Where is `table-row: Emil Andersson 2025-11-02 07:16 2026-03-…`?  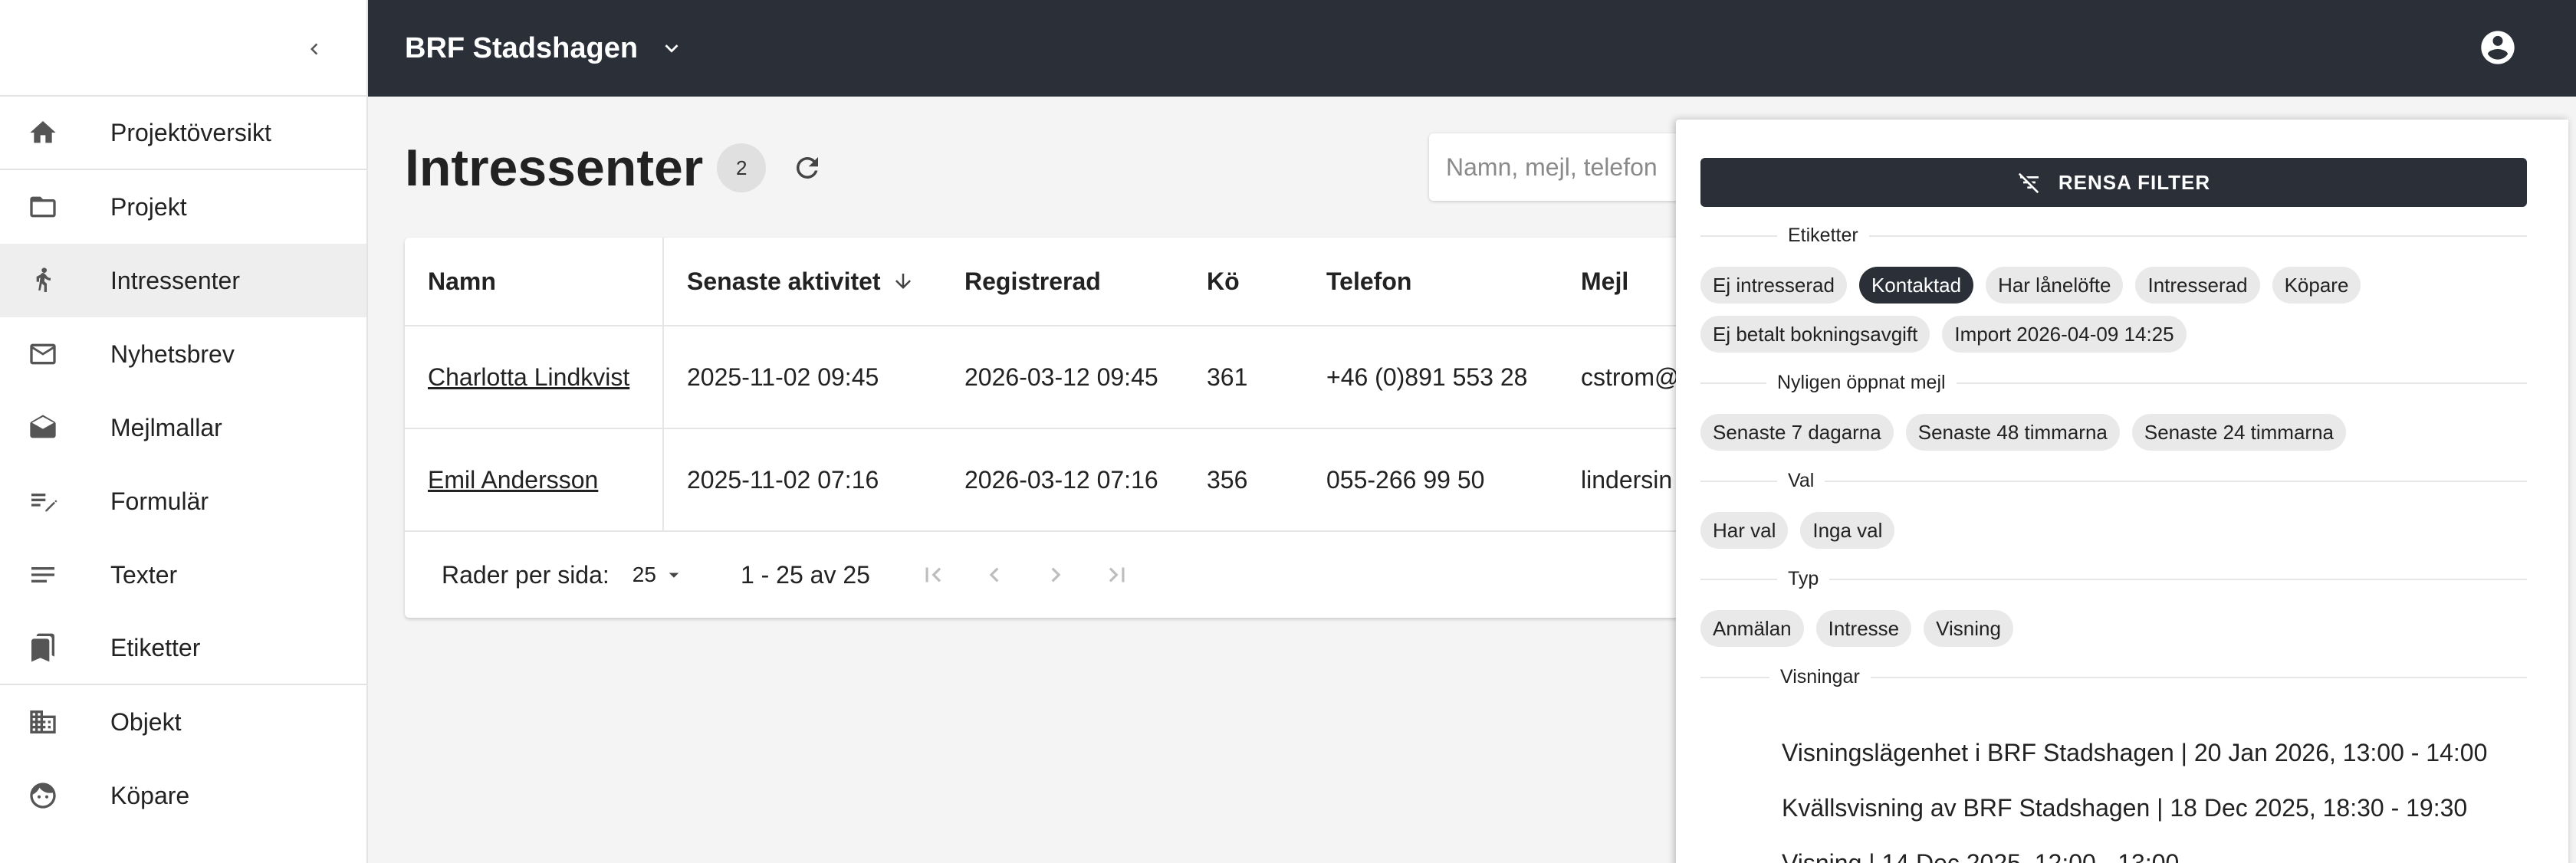
table-row: Emil Andersson 2025-11-02 07:16 2026-03-… is located at coordinates (1056, 480).